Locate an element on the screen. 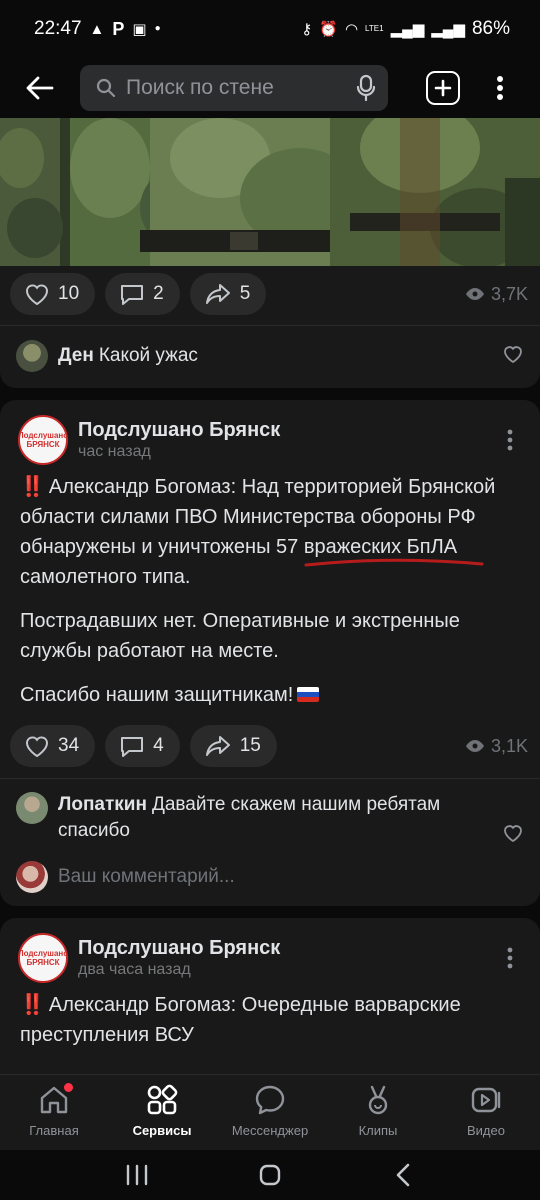 The height and width of the screenshot is (1200, 540). system-navigation is located at coordinates (270, 1175).